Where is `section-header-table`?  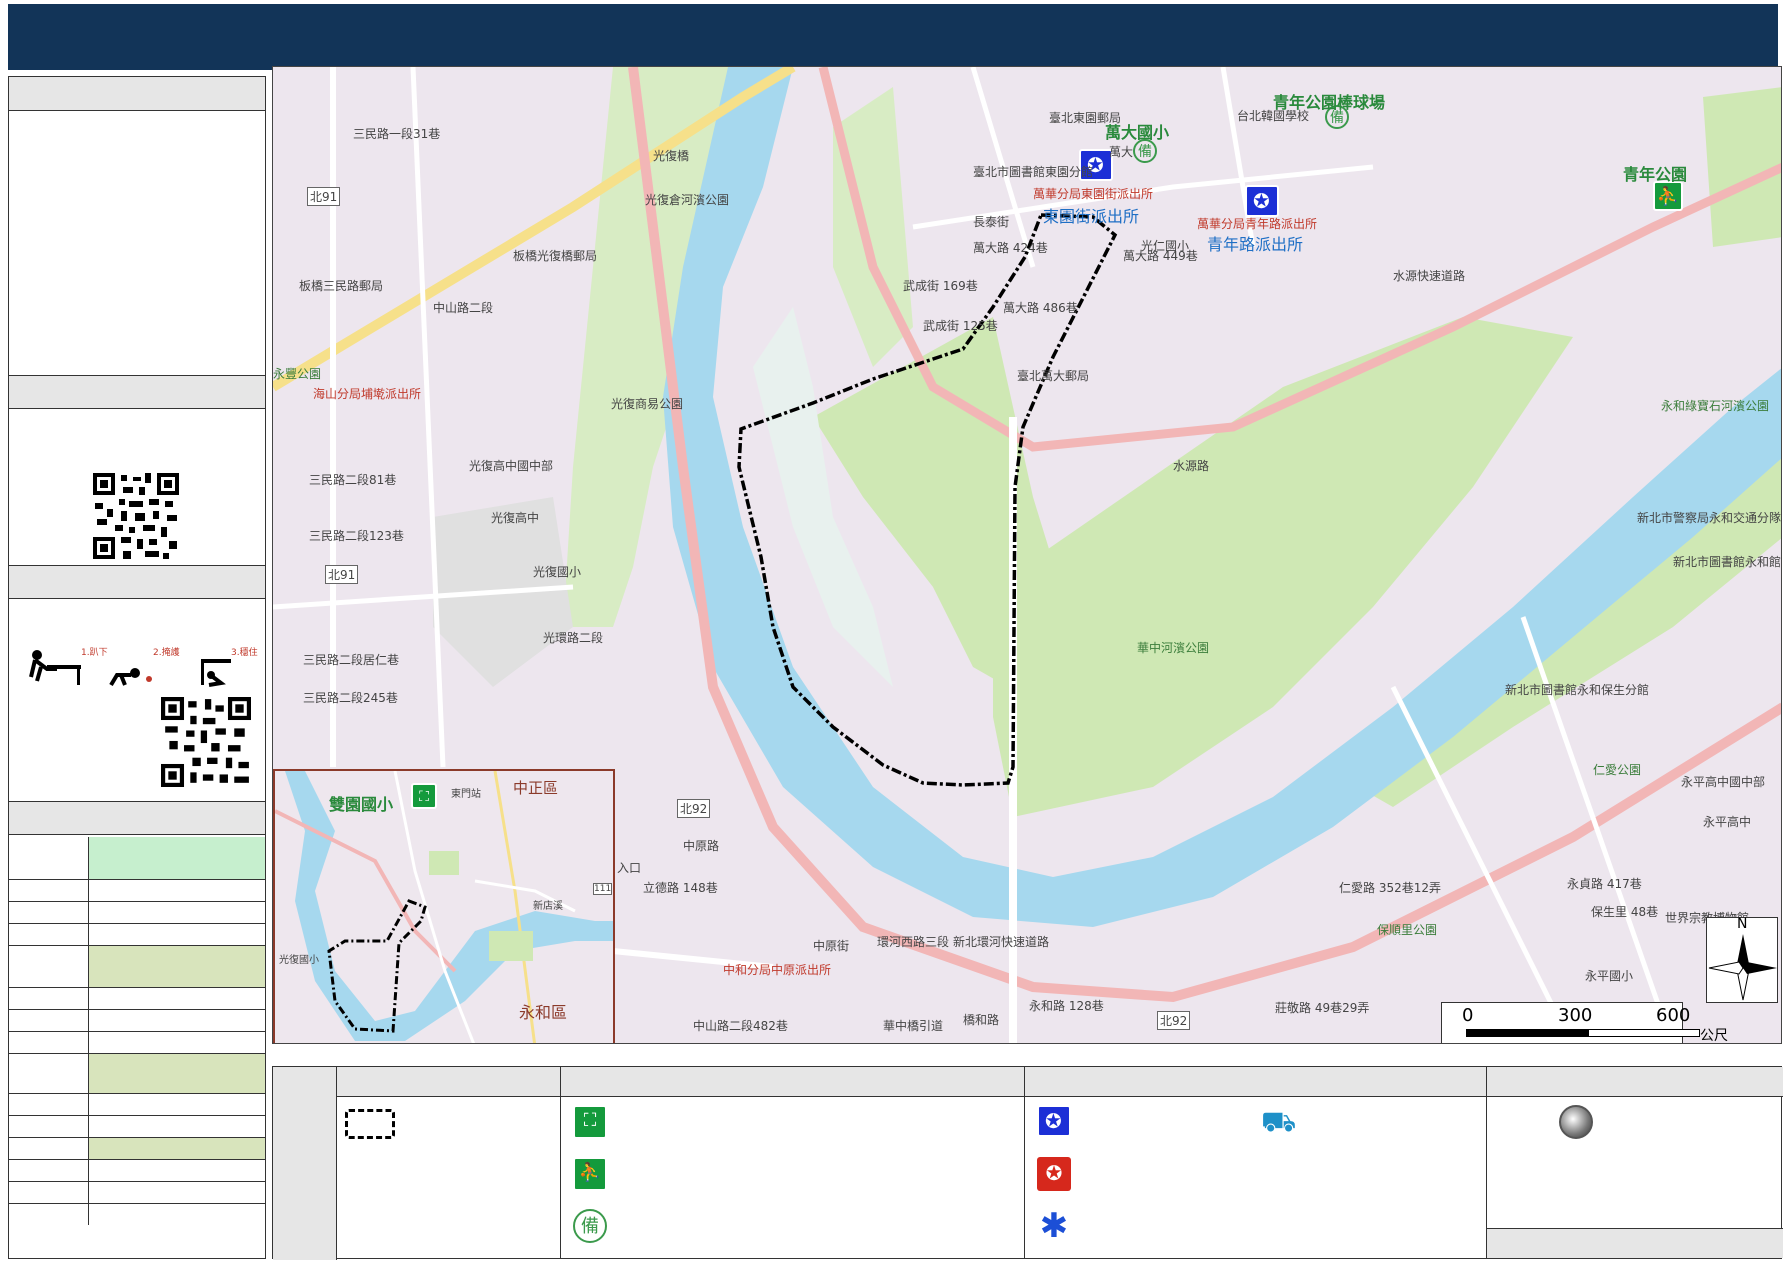 section-header-table is located at coordinates (137, 818).